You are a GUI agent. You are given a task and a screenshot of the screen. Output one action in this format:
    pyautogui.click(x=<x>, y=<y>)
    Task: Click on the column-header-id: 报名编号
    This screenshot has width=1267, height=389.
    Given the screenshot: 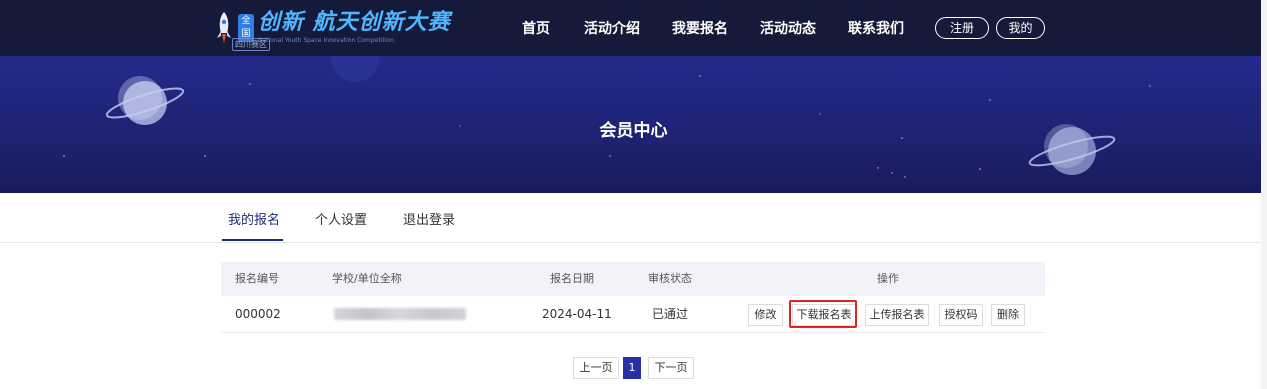 What is the action you would take?
    pyautogui.click(x=257, y=278)
    